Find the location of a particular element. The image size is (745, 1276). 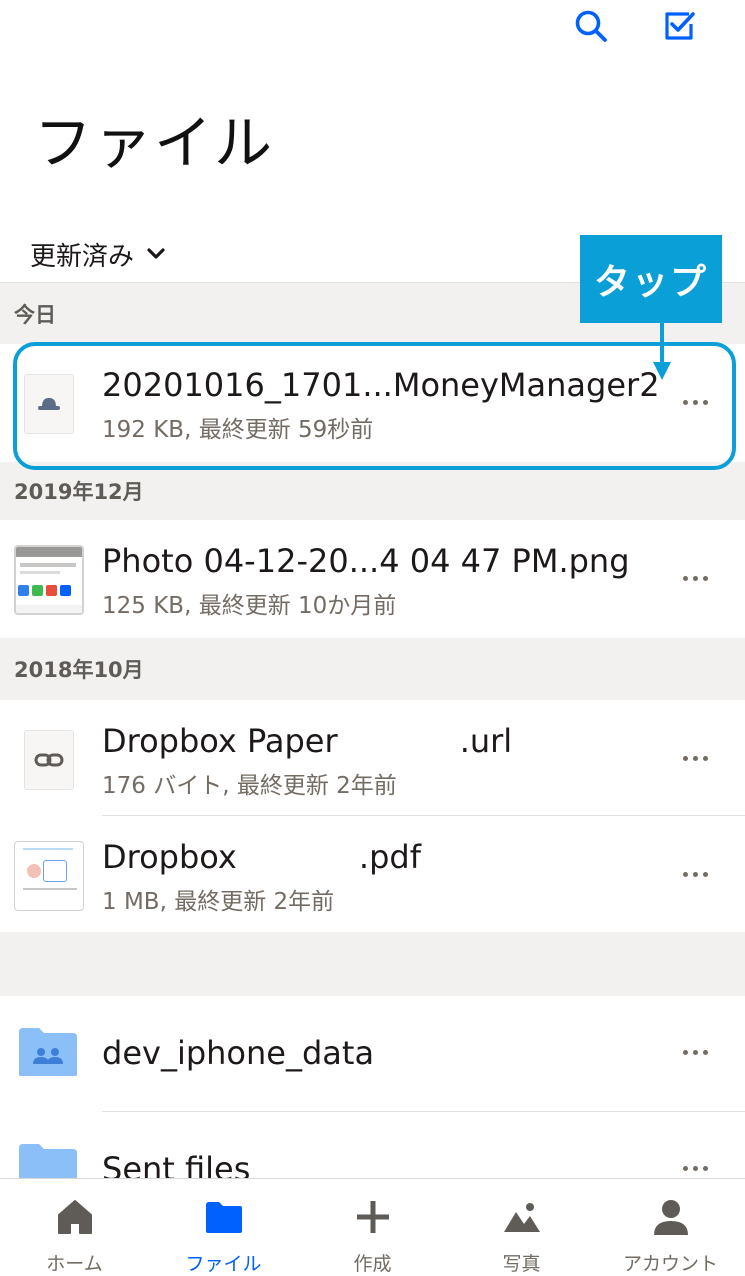

tap-annotation-label: タップ is located at coordinates (651, 279).